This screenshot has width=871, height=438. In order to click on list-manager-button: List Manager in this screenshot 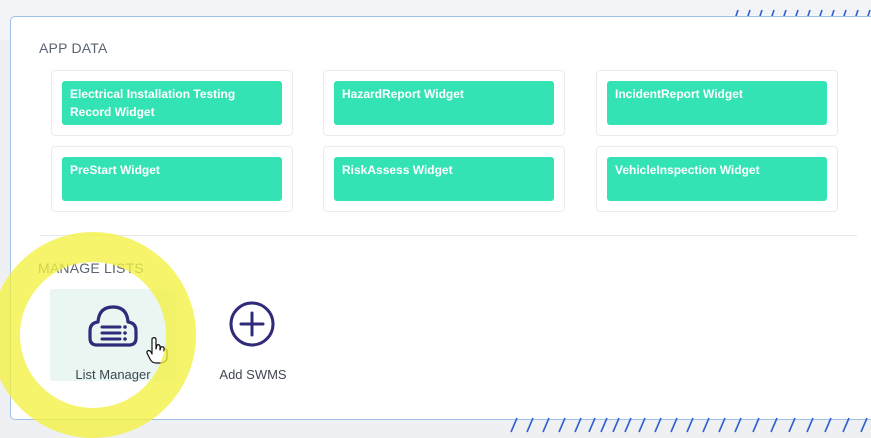, I will do `click(113, 335)`.